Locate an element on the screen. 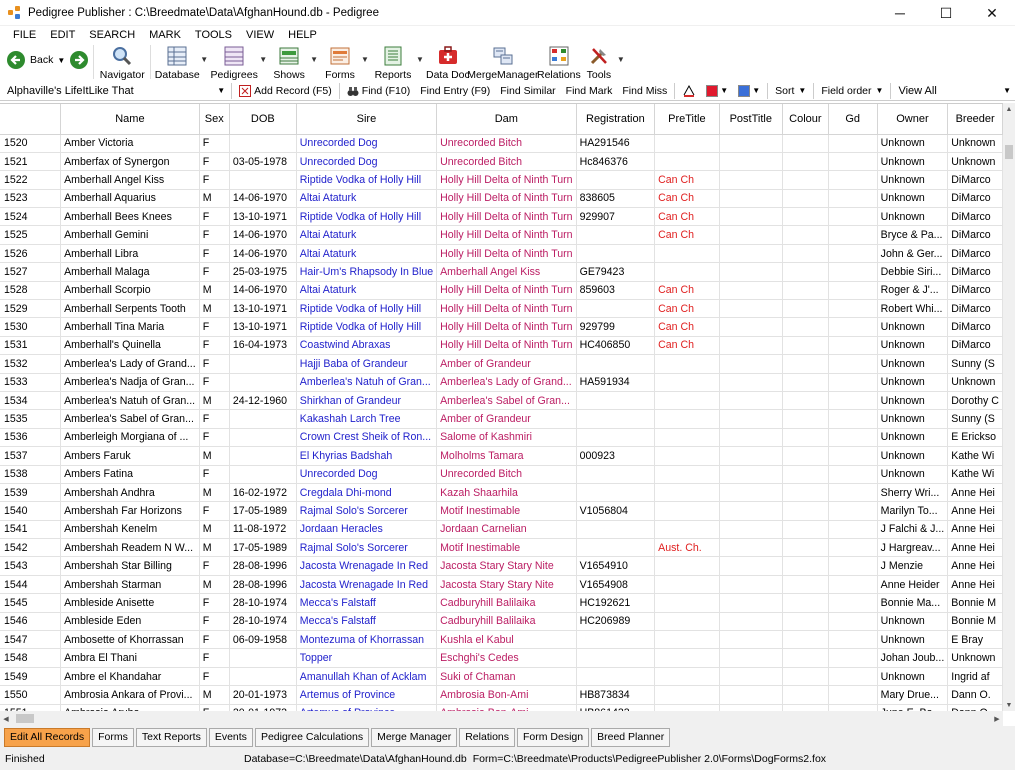  column-header-sex: Sex is located at coordinates (214, 119).